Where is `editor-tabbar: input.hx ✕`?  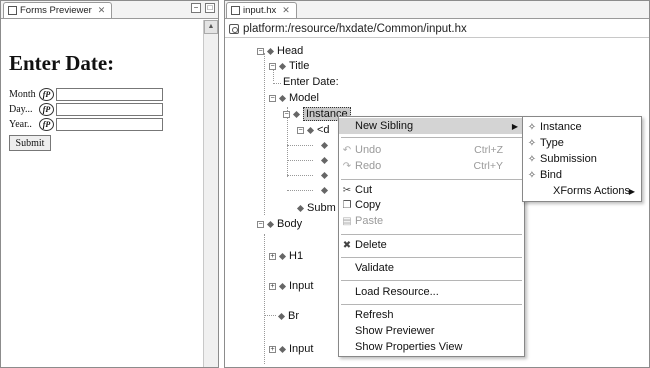
editor-tabbar: input.hx ✕ is located at coordinates (437, 10).